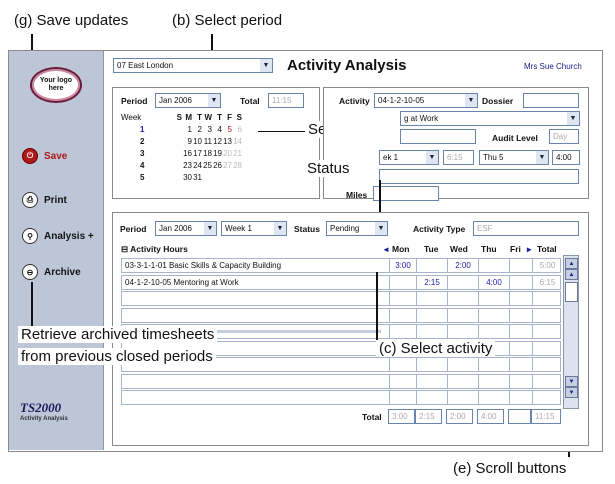 The height and width of the screenshot is (484, 615). I want to click on calendar-day: 31, so click(197, 177).